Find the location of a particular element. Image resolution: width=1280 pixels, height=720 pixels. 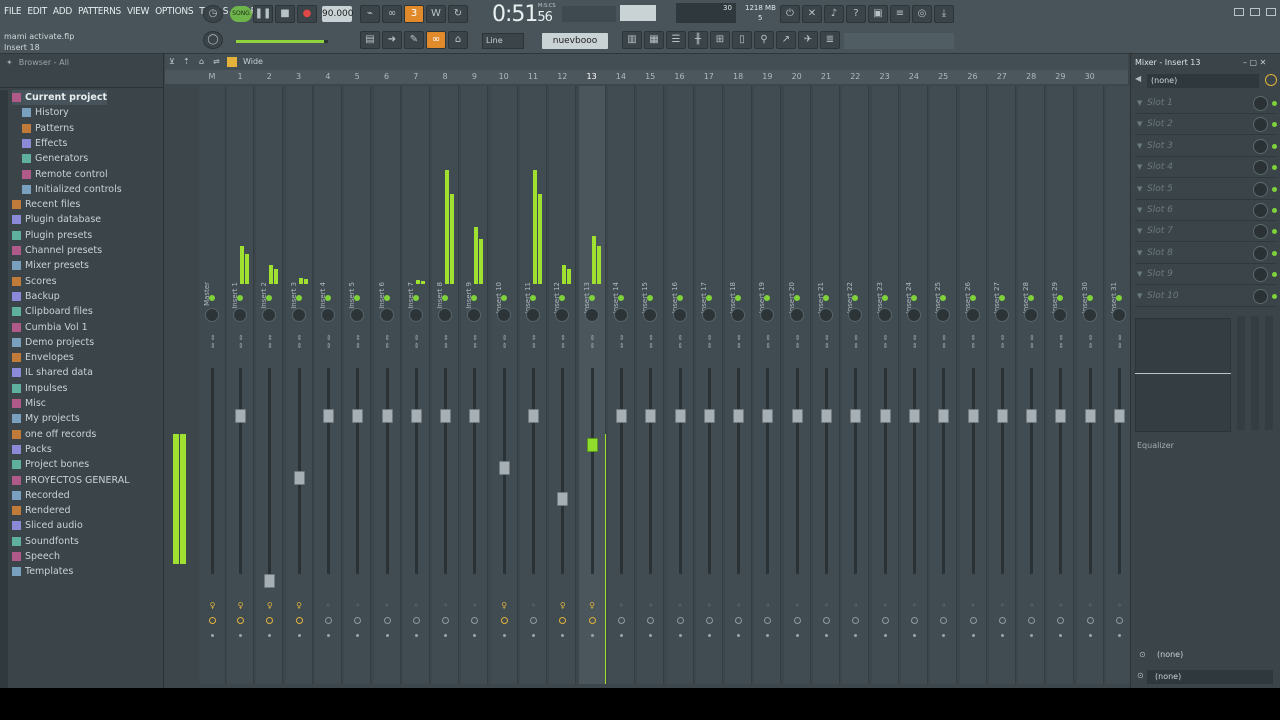

eq-band-mid is located at coordinates (1255, 373).